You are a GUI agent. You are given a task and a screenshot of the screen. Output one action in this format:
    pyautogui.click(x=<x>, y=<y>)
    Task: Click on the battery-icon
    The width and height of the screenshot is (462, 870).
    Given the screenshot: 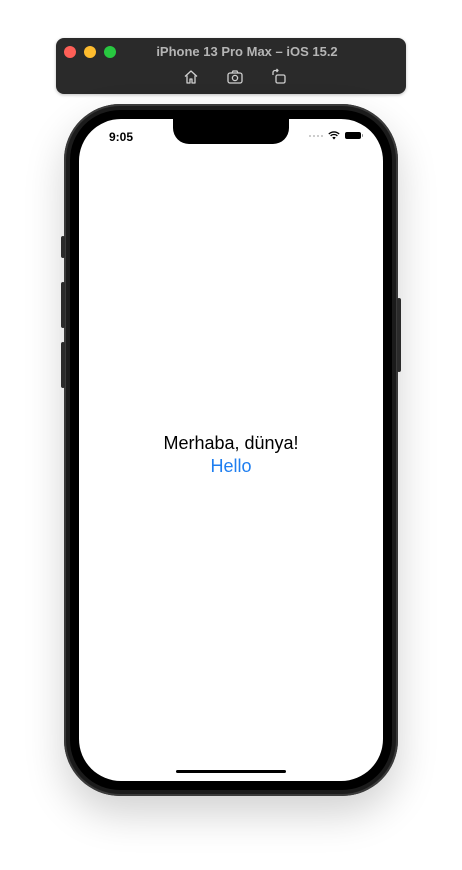 What is the action you would take?
    pyautogui.click(x=354, y=135)
    